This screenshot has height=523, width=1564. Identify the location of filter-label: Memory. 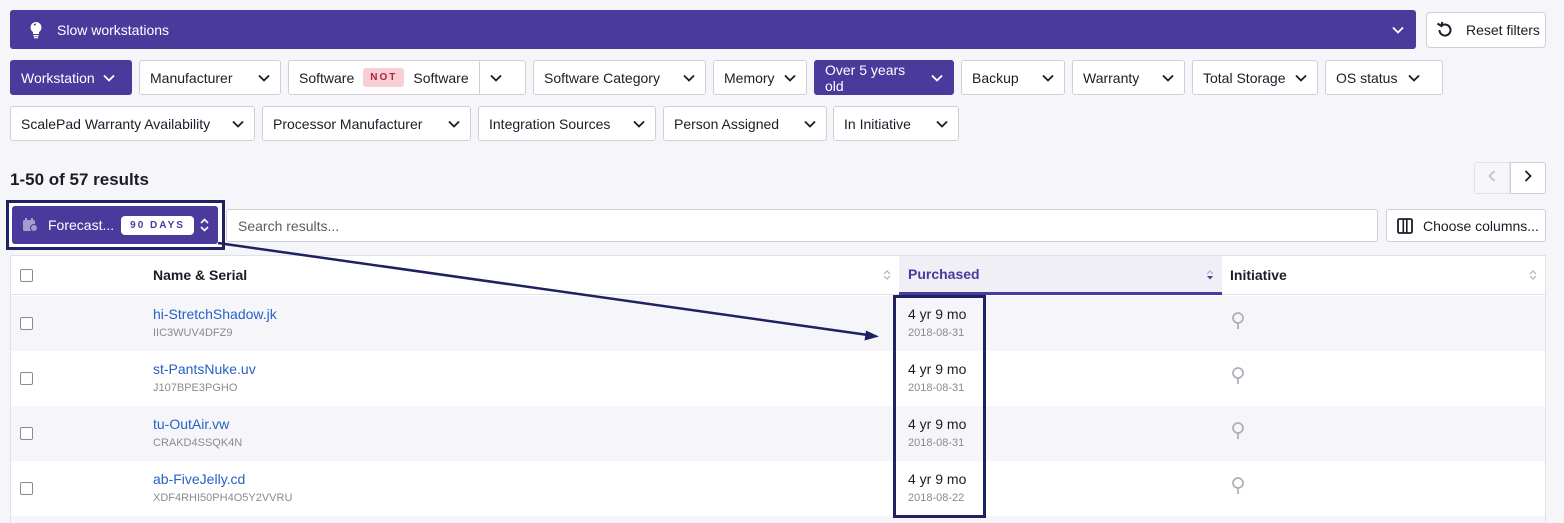
(749, 77).